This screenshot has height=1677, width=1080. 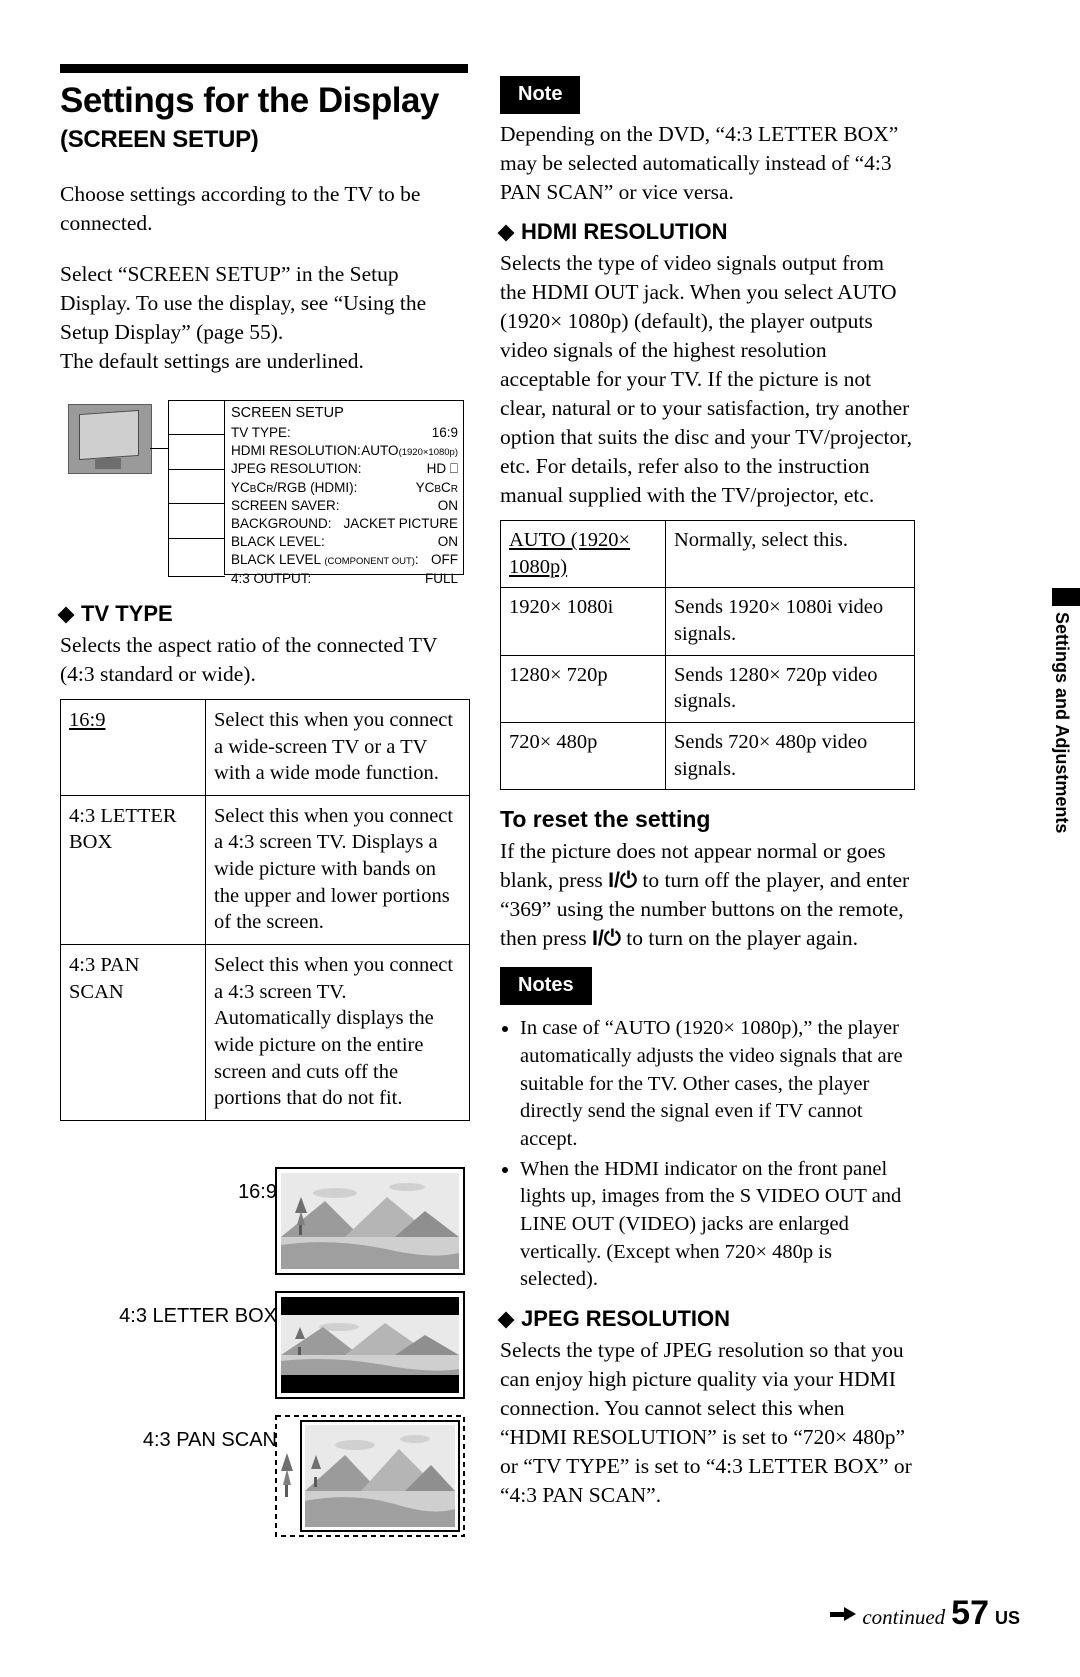 What do you see at coordinates (790, 554) in the screenshot?
I see `table-cell-desc: Normally, select this.` at bounding box center [790, 554].